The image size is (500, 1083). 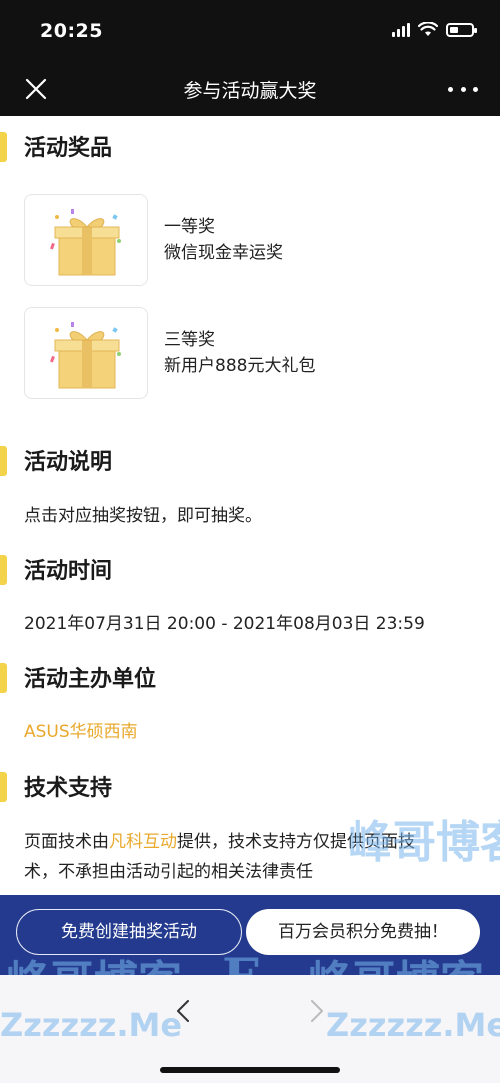 What do you see at coordinates (240, 366) in the screenshot?
I see `prize-name: 新用户888元大礼包` at bounding box center [240, 366].